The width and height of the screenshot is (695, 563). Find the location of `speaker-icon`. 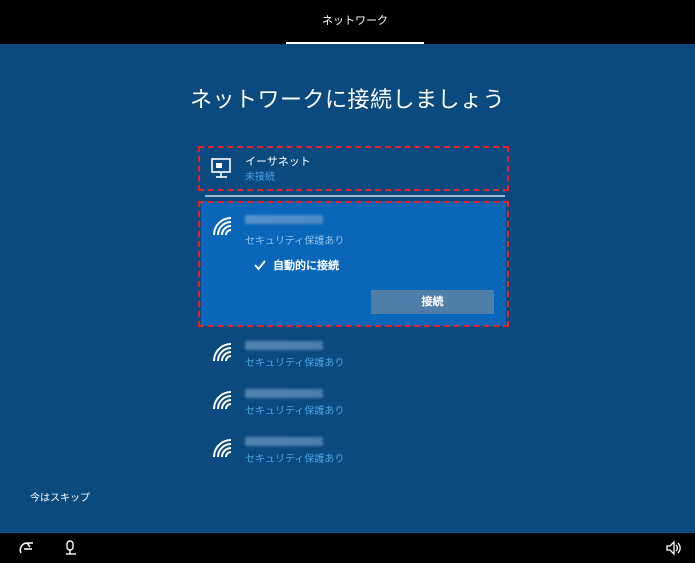

speaker-icon is located at coordinates (674, 548).